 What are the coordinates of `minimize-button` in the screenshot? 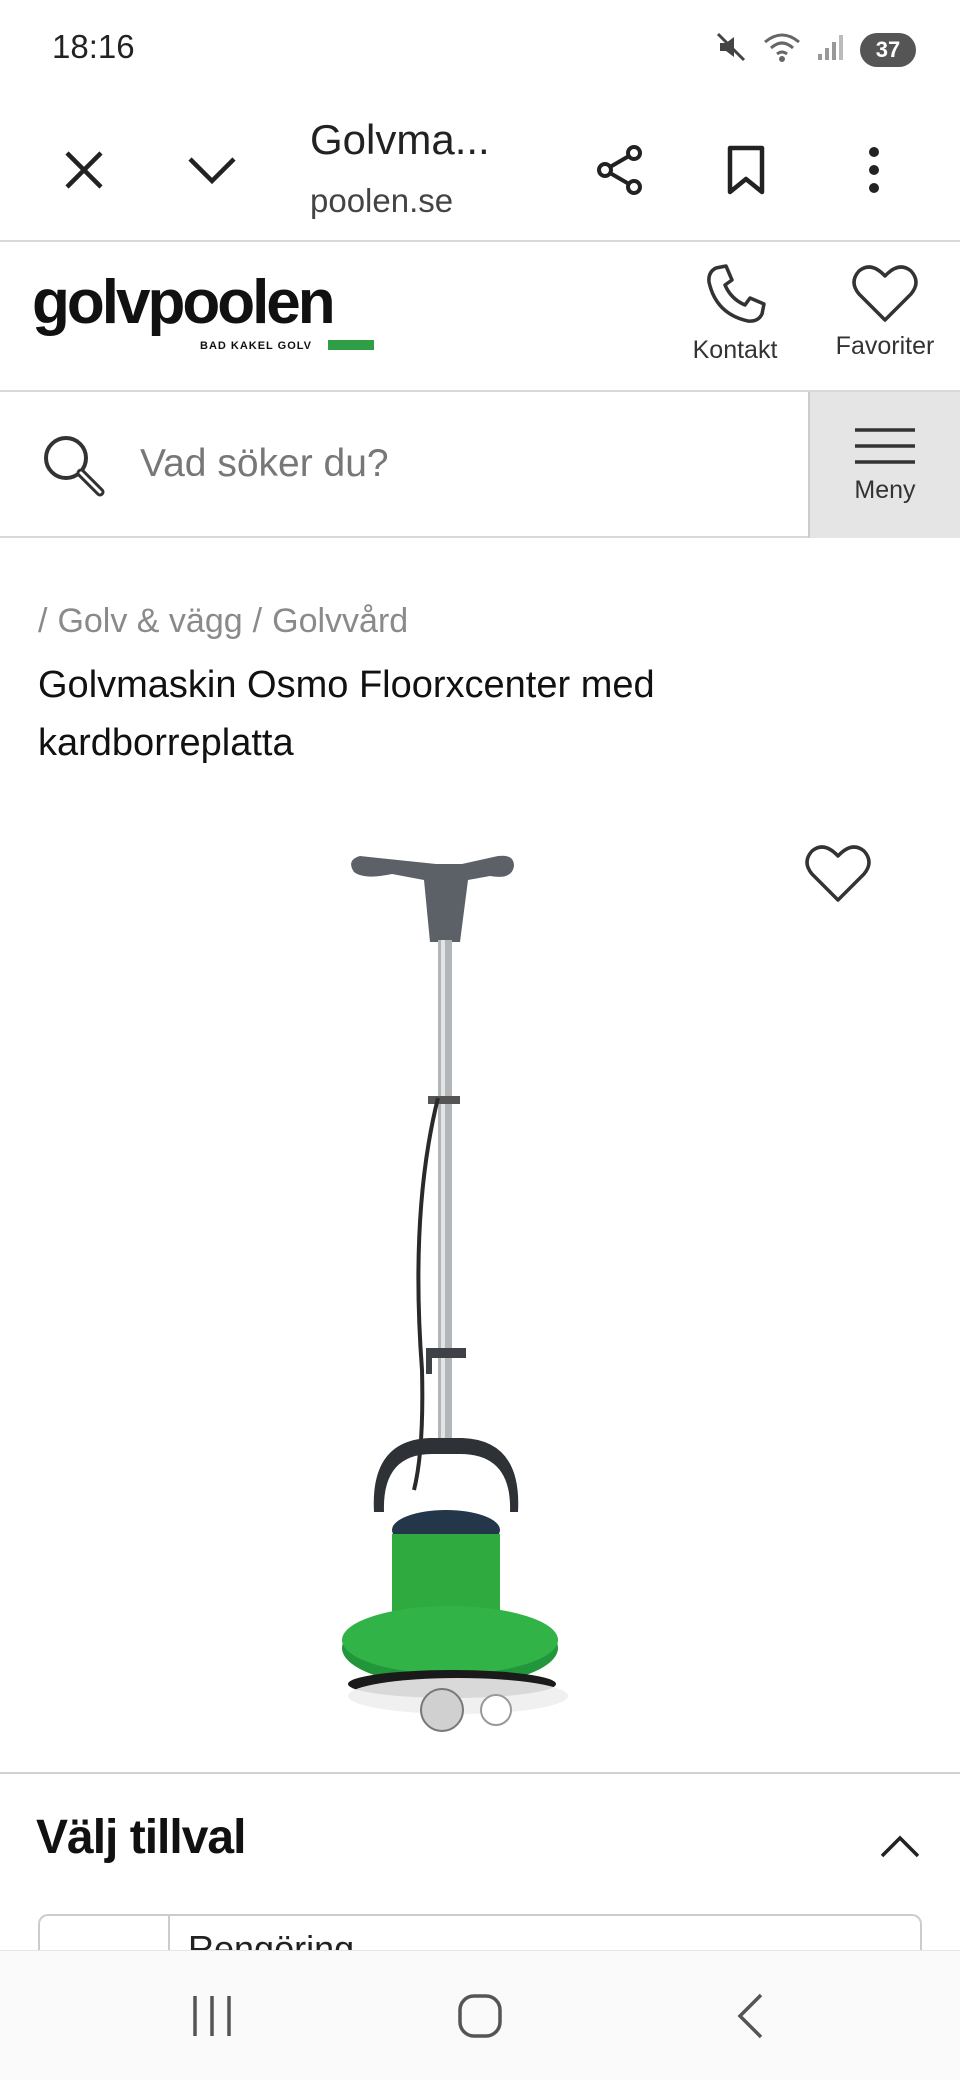 It's located at (212, 170).